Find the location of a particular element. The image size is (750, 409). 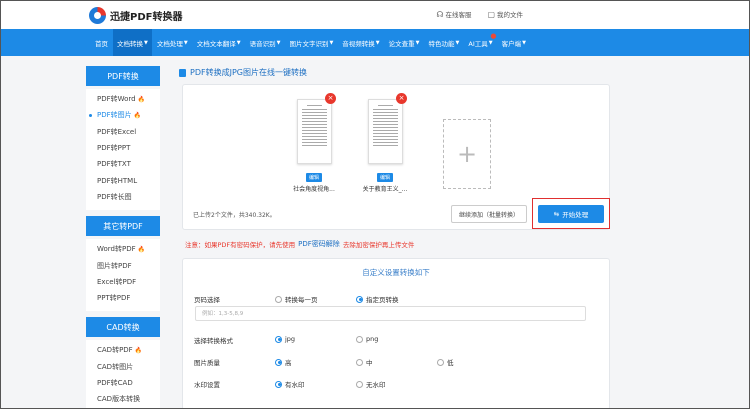

sidebar-item: PDF转CAD is located at coordinates (123, 383).